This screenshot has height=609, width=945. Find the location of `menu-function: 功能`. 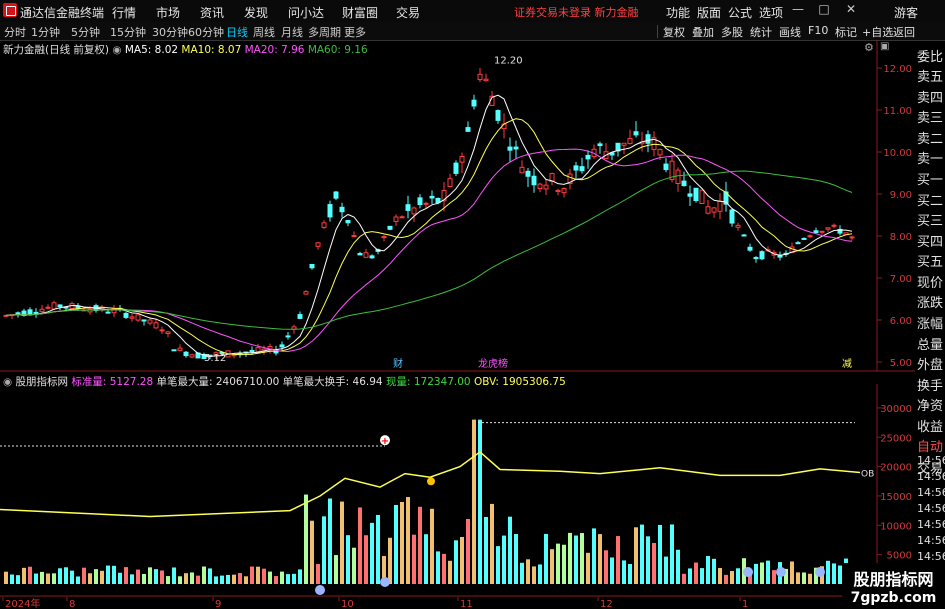

menu-function: 功能 is located at coordinates (678, 12).